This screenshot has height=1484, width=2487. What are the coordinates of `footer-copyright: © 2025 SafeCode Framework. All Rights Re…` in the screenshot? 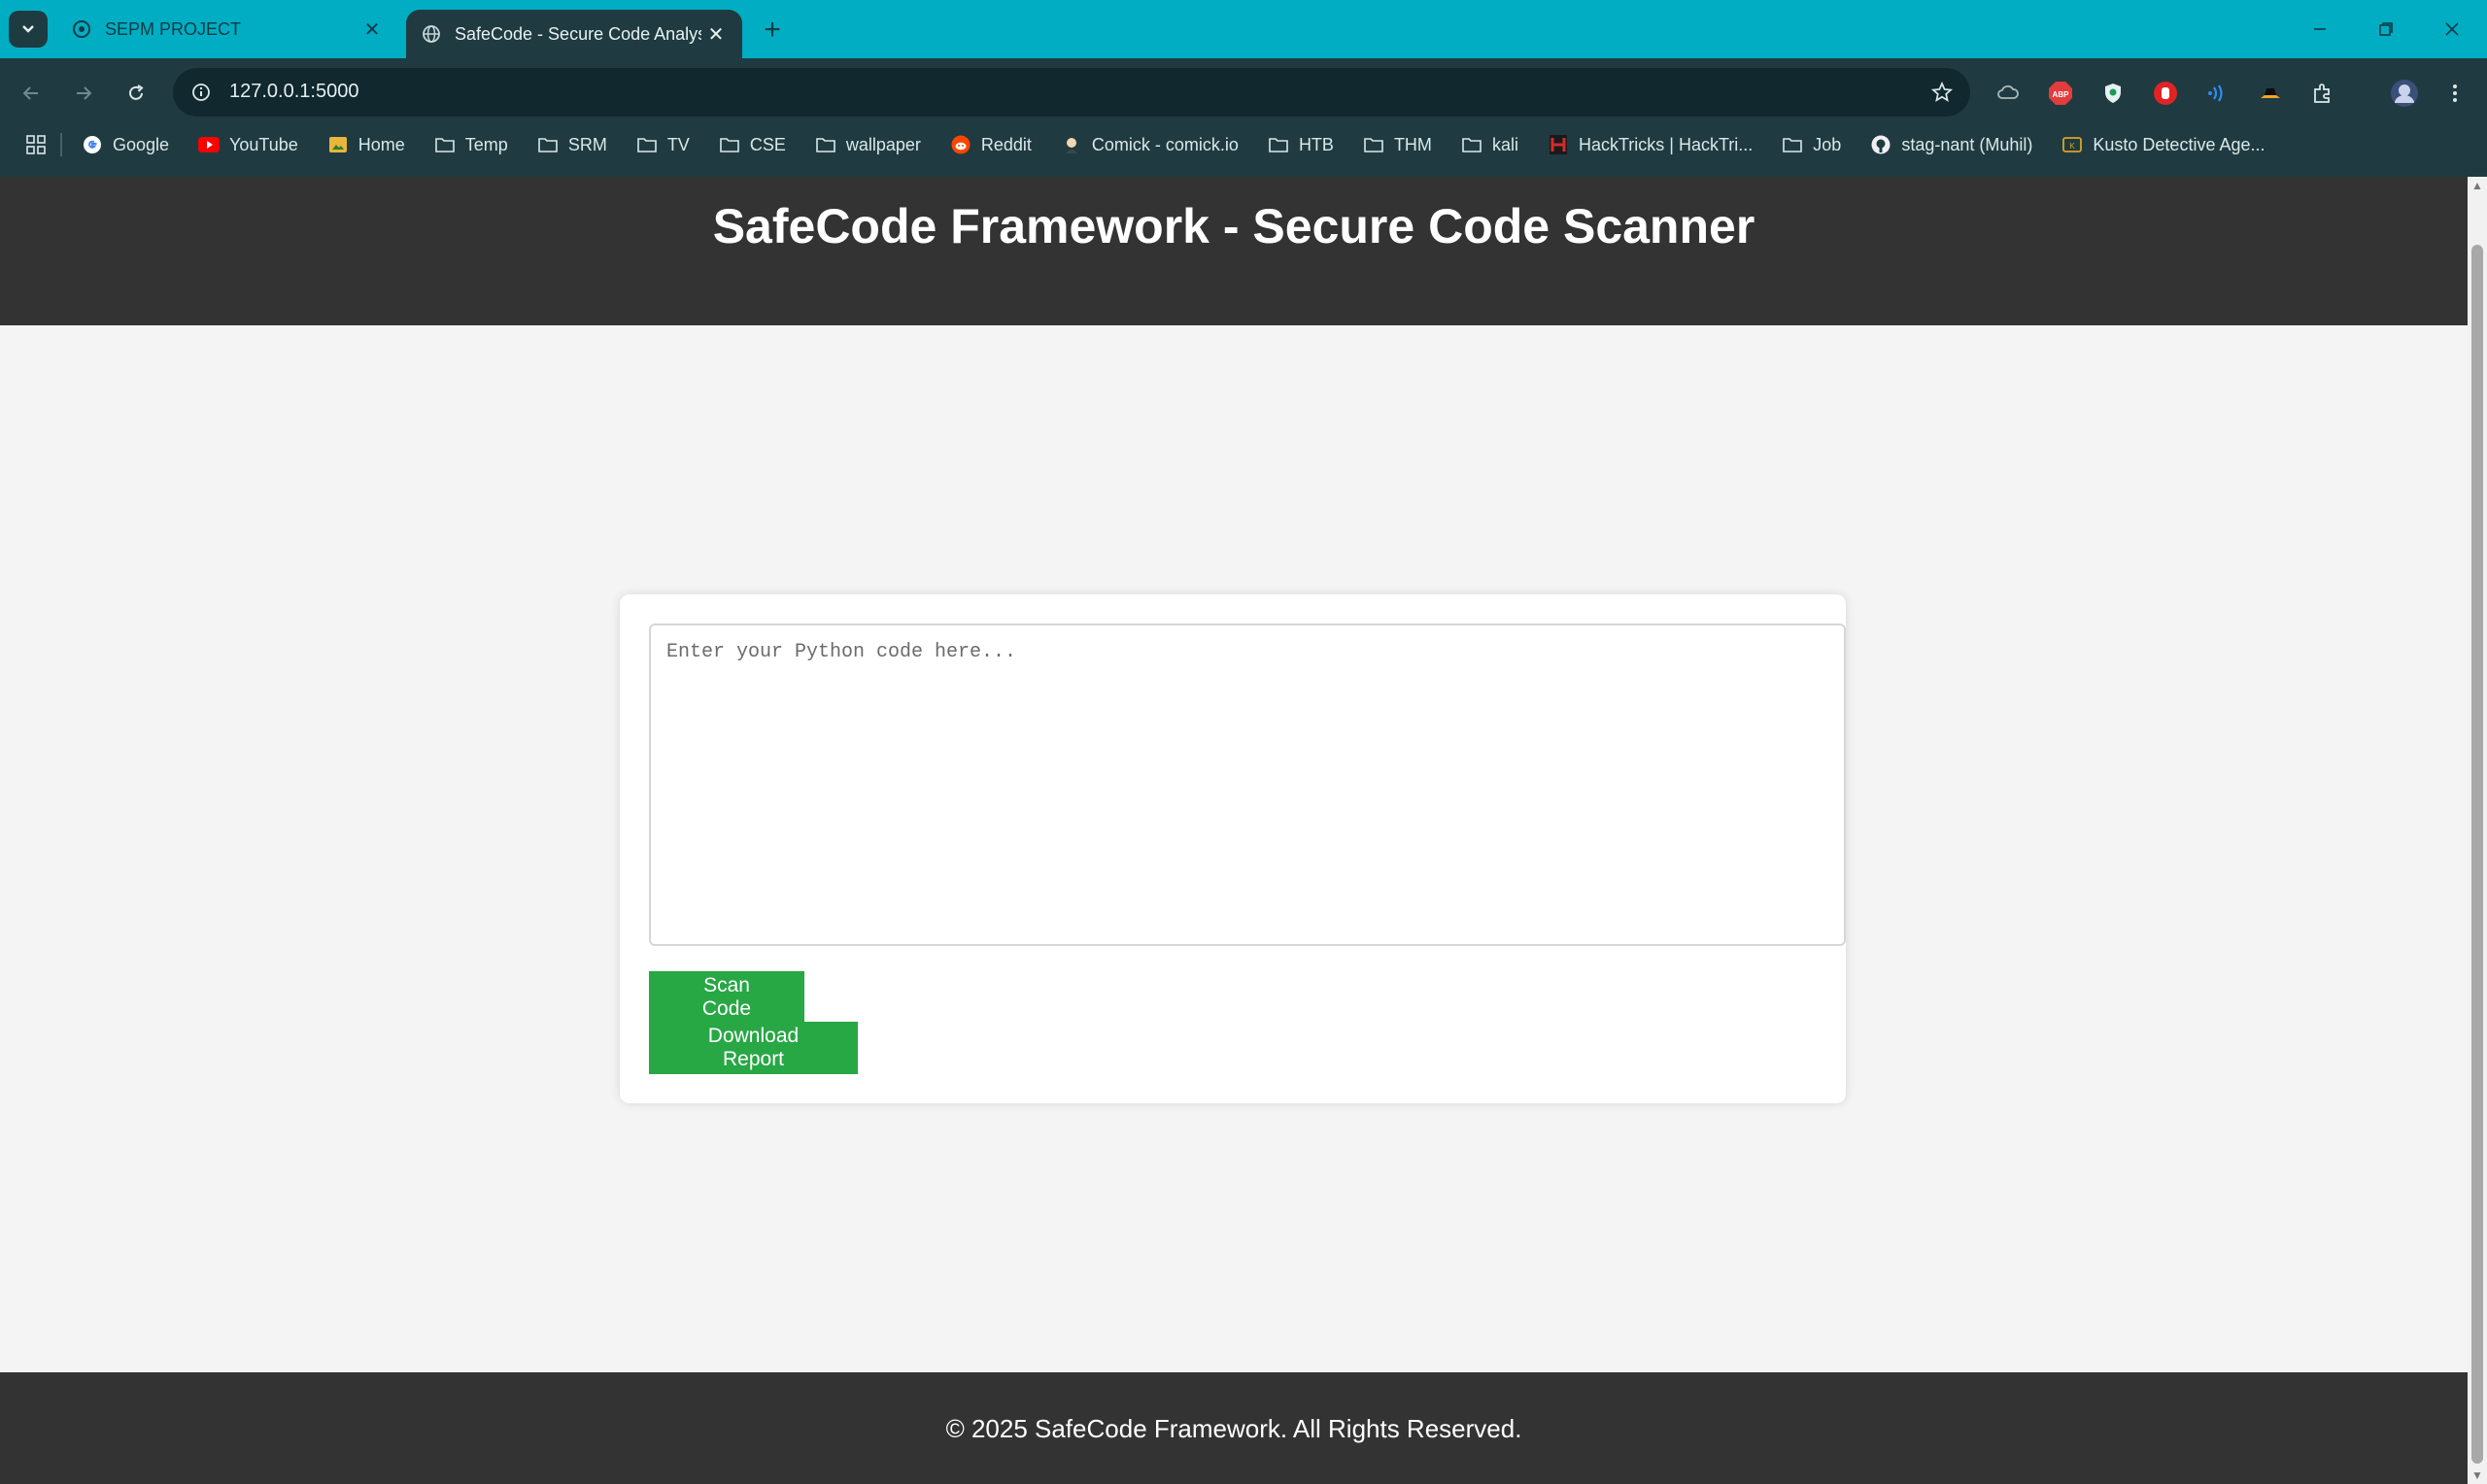 It's located at (1233, 1428).